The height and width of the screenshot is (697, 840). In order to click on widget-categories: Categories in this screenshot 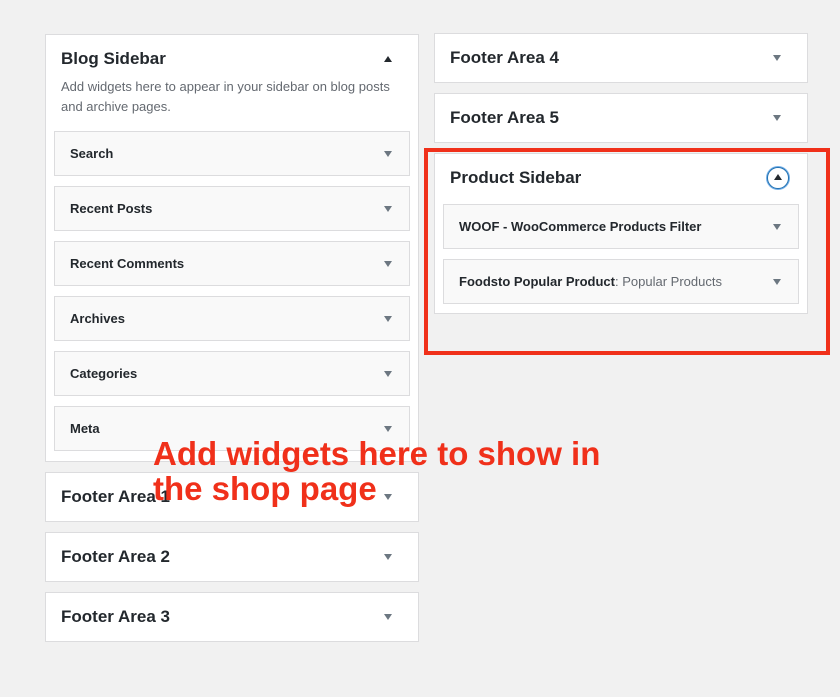, I will do `click(232, 373)`.